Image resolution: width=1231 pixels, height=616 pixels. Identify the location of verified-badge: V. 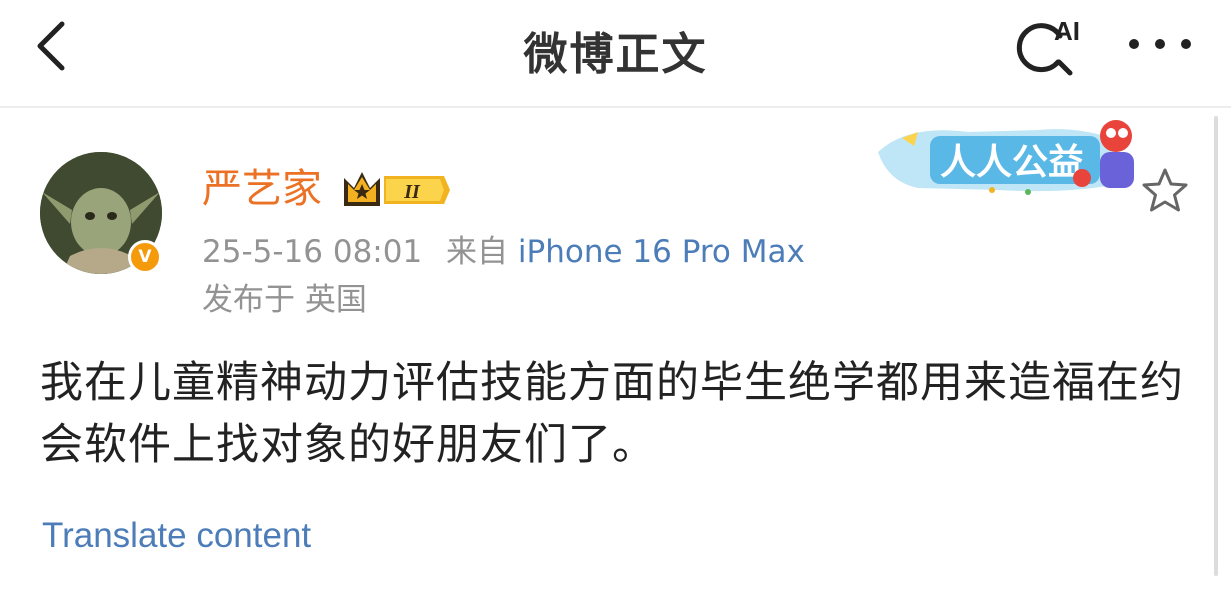
(145, 257).